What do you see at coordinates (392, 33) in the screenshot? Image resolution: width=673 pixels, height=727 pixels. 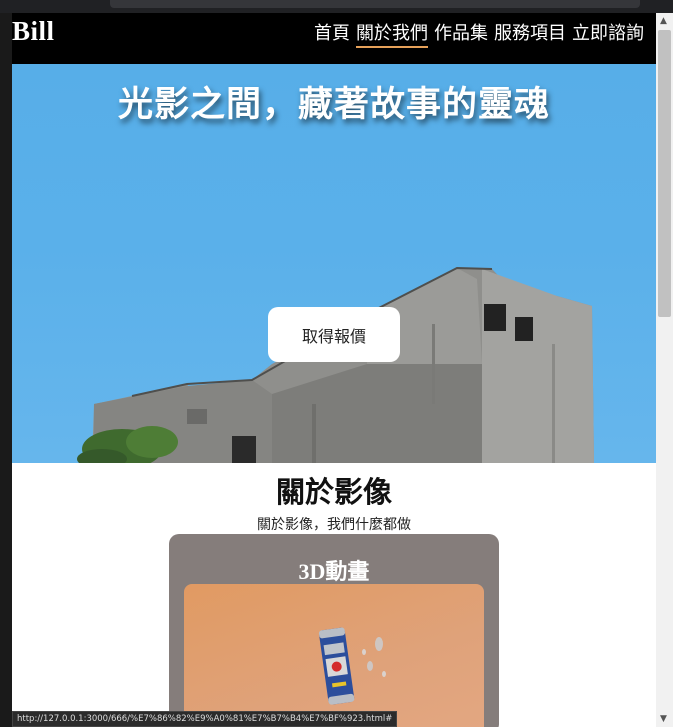 I see `nav-link-about: 關於我們` at bounding box center [392, 33].